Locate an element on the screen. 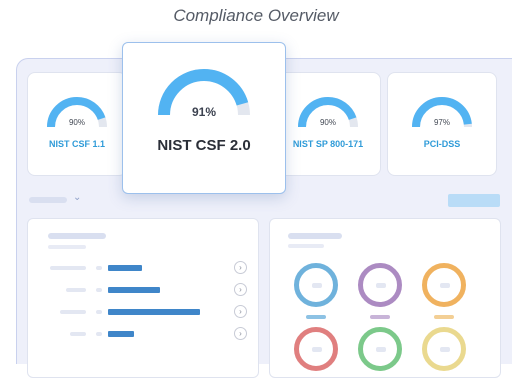 Image resolution: width=512 pixels, height=378 pixels. gauge-value: 91% is located at coordinates (204, 112).